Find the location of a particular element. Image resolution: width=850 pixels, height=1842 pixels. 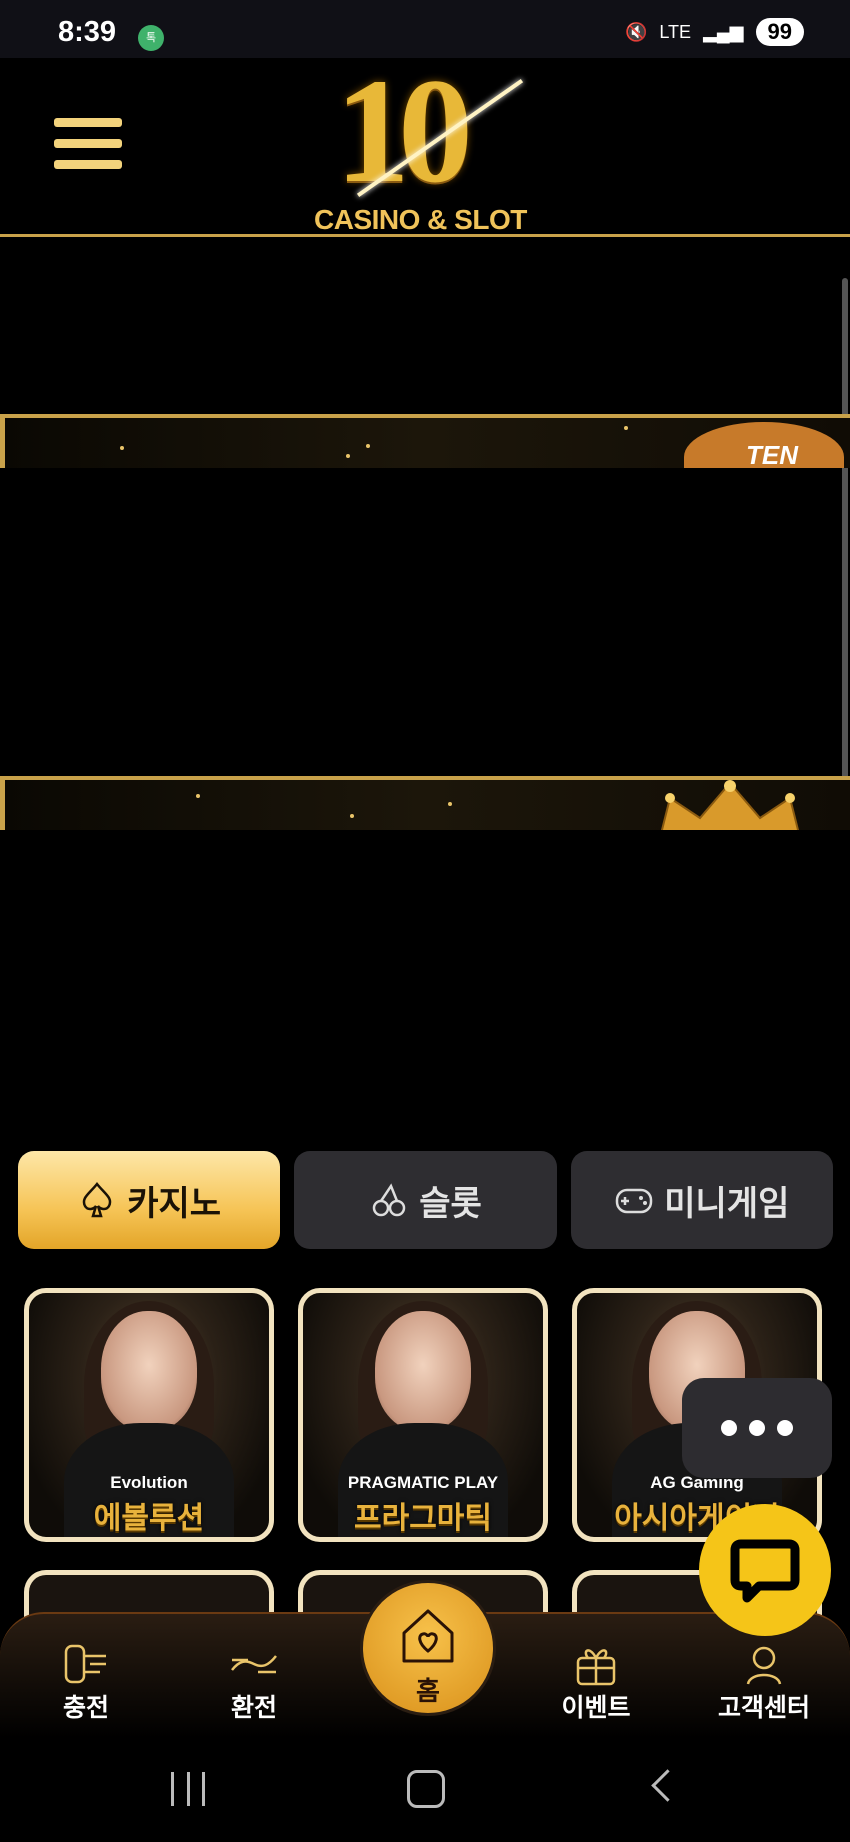

home-heart-icon is located at coordinates (428, 1636).